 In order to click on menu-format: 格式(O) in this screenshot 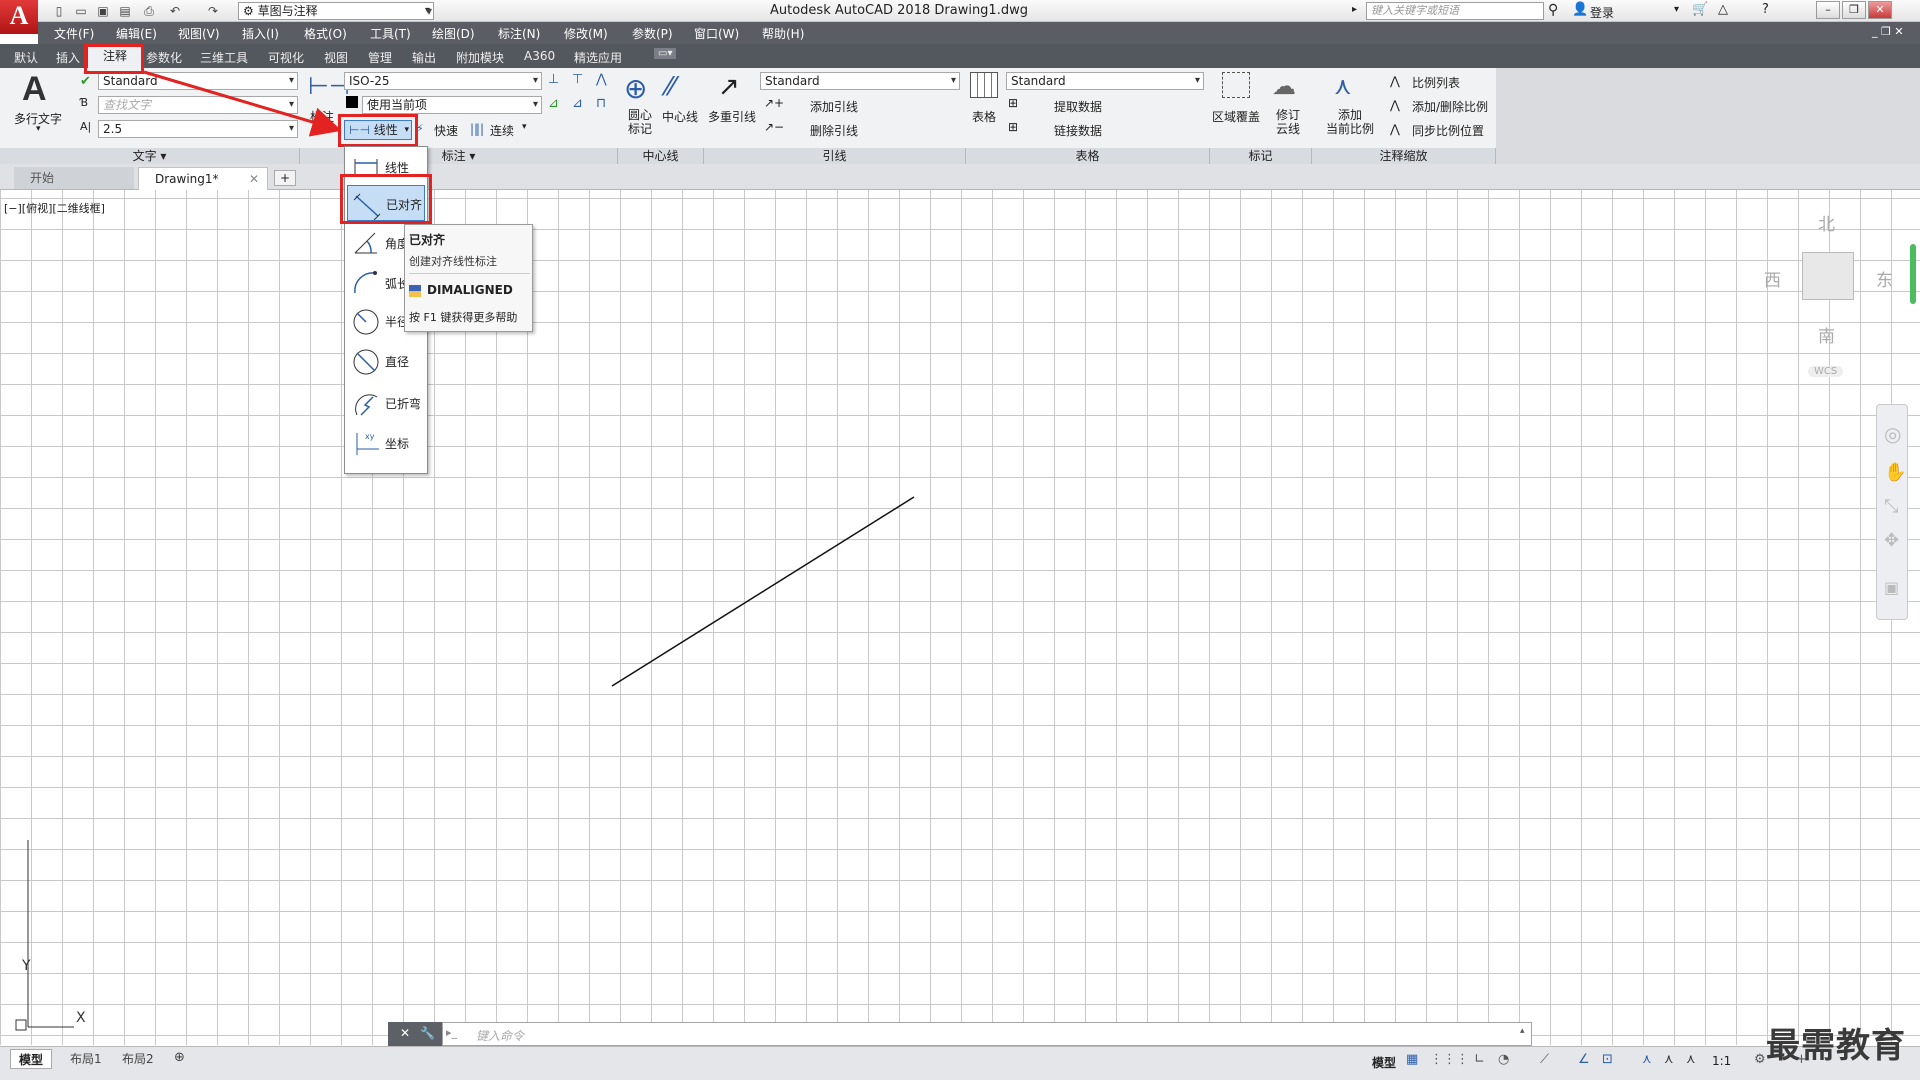, I will do `click(325, 33)`.